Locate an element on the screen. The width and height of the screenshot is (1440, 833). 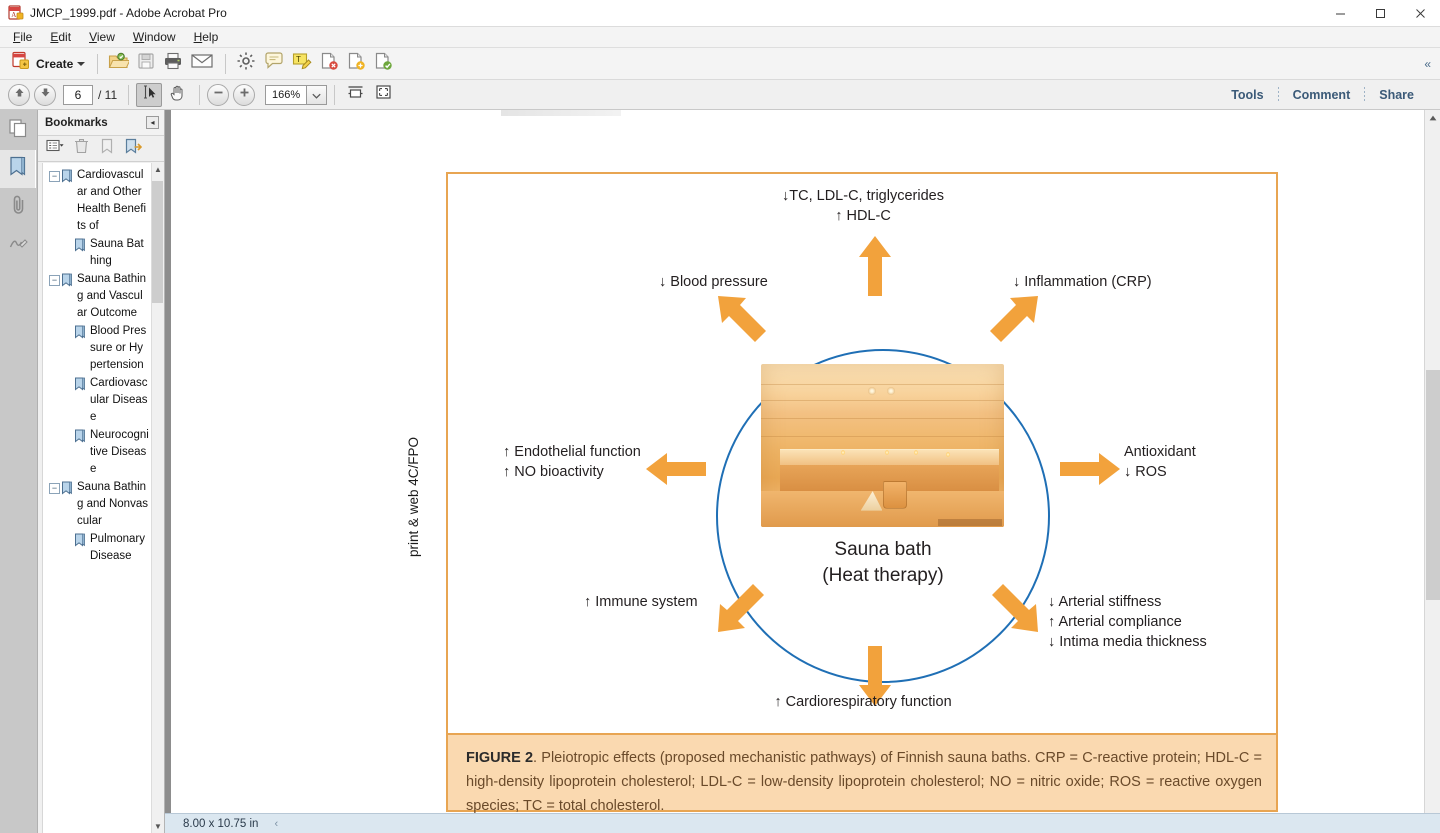
tools-button: Tools is located at coordinates (1247, 95).